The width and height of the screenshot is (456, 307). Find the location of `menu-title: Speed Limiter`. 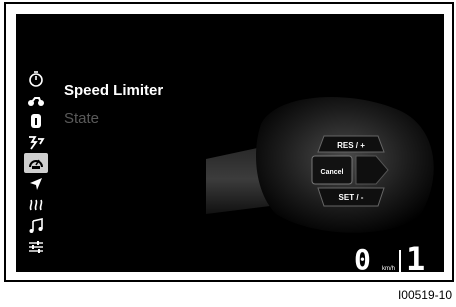

menu-title: Speed Limiter is located at coordinates (114, 90).